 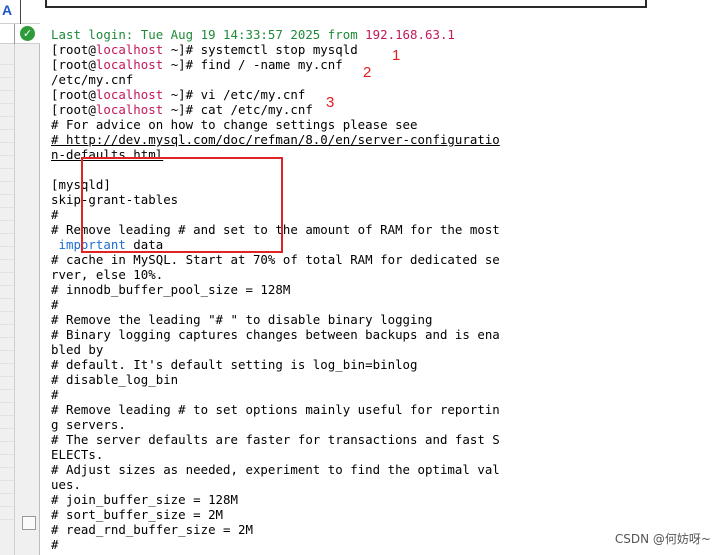 I want to click on check-icon: ✓, so click(x=27, y=33).